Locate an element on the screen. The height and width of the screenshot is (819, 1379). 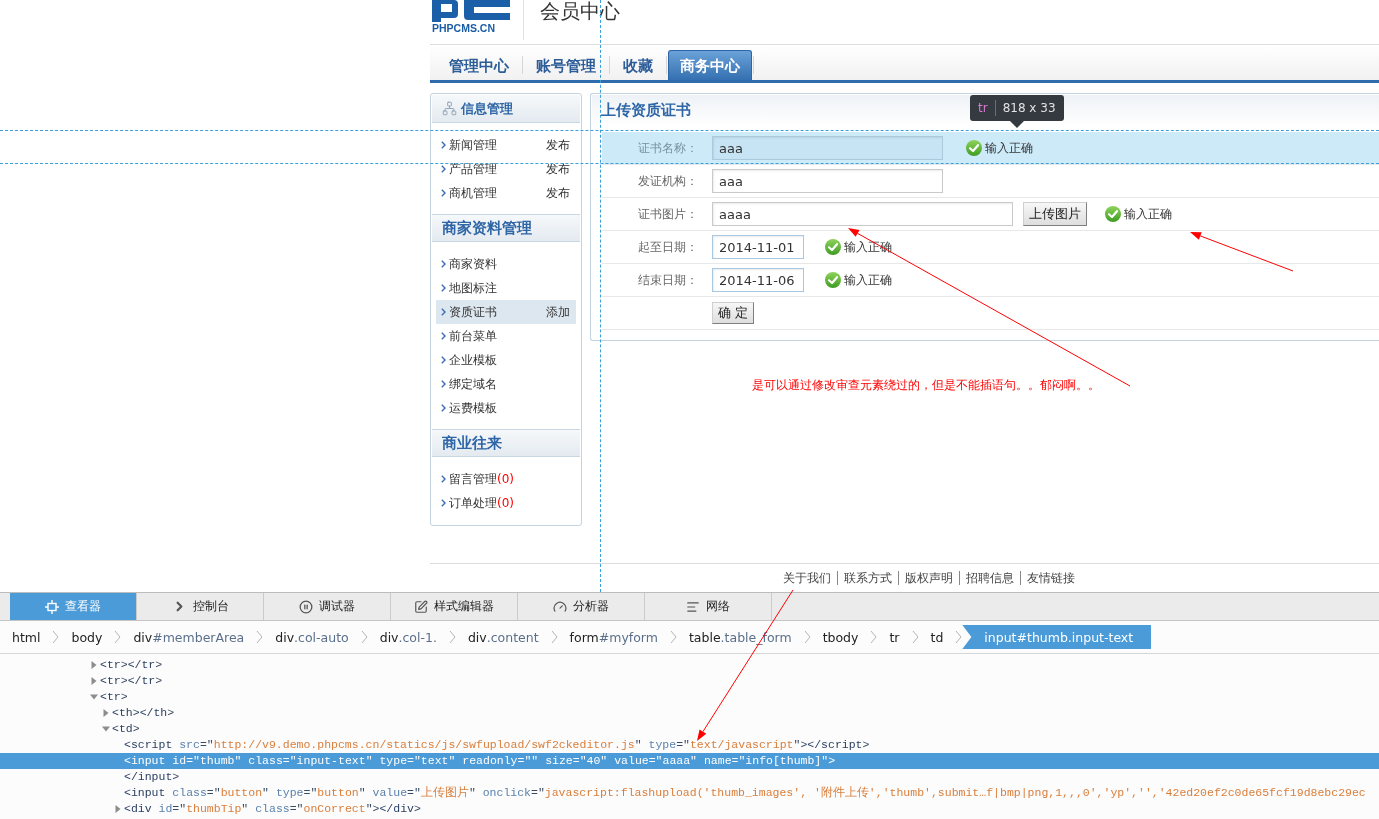
field-label: 证书名称： is located at coordinates (668, 148).